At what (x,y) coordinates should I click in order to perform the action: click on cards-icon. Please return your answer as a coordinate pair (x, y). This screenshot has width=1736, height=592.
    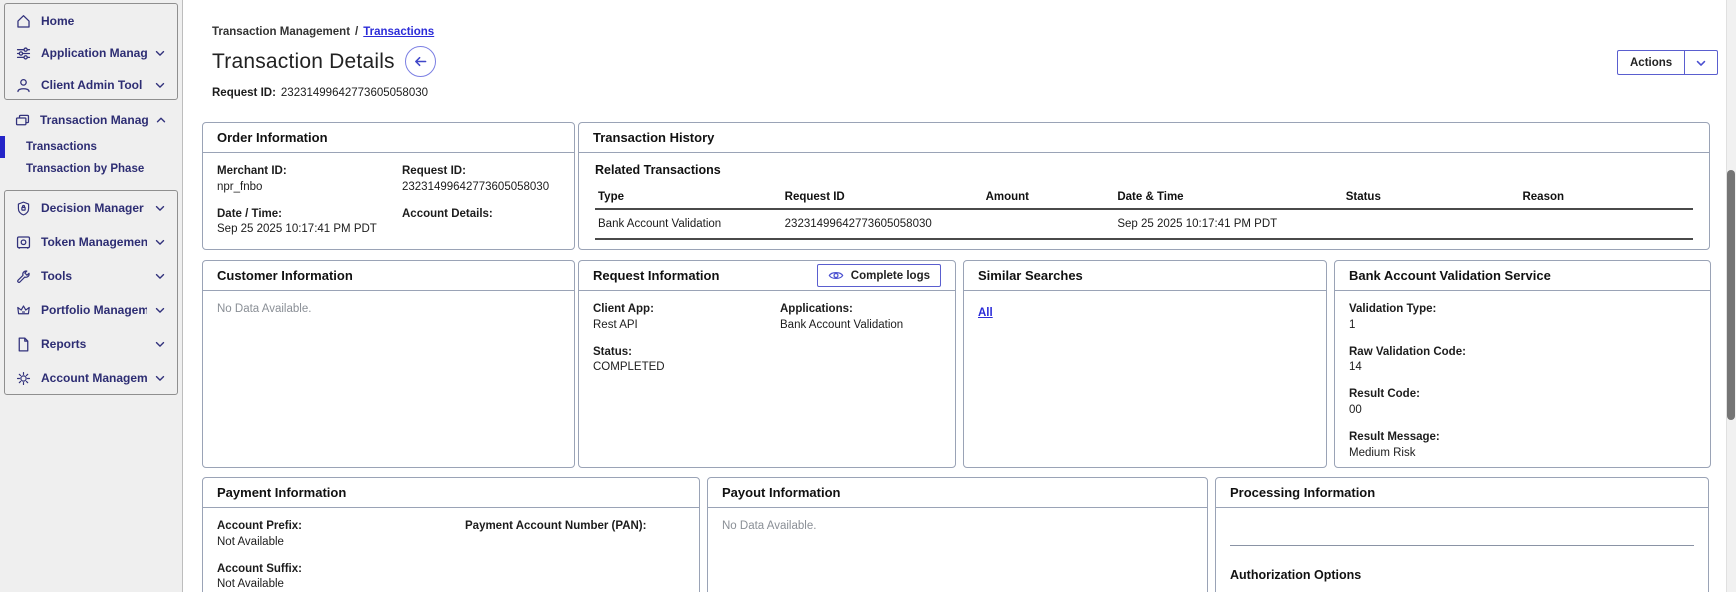
    Looking at the image, I should click on (22, 120).